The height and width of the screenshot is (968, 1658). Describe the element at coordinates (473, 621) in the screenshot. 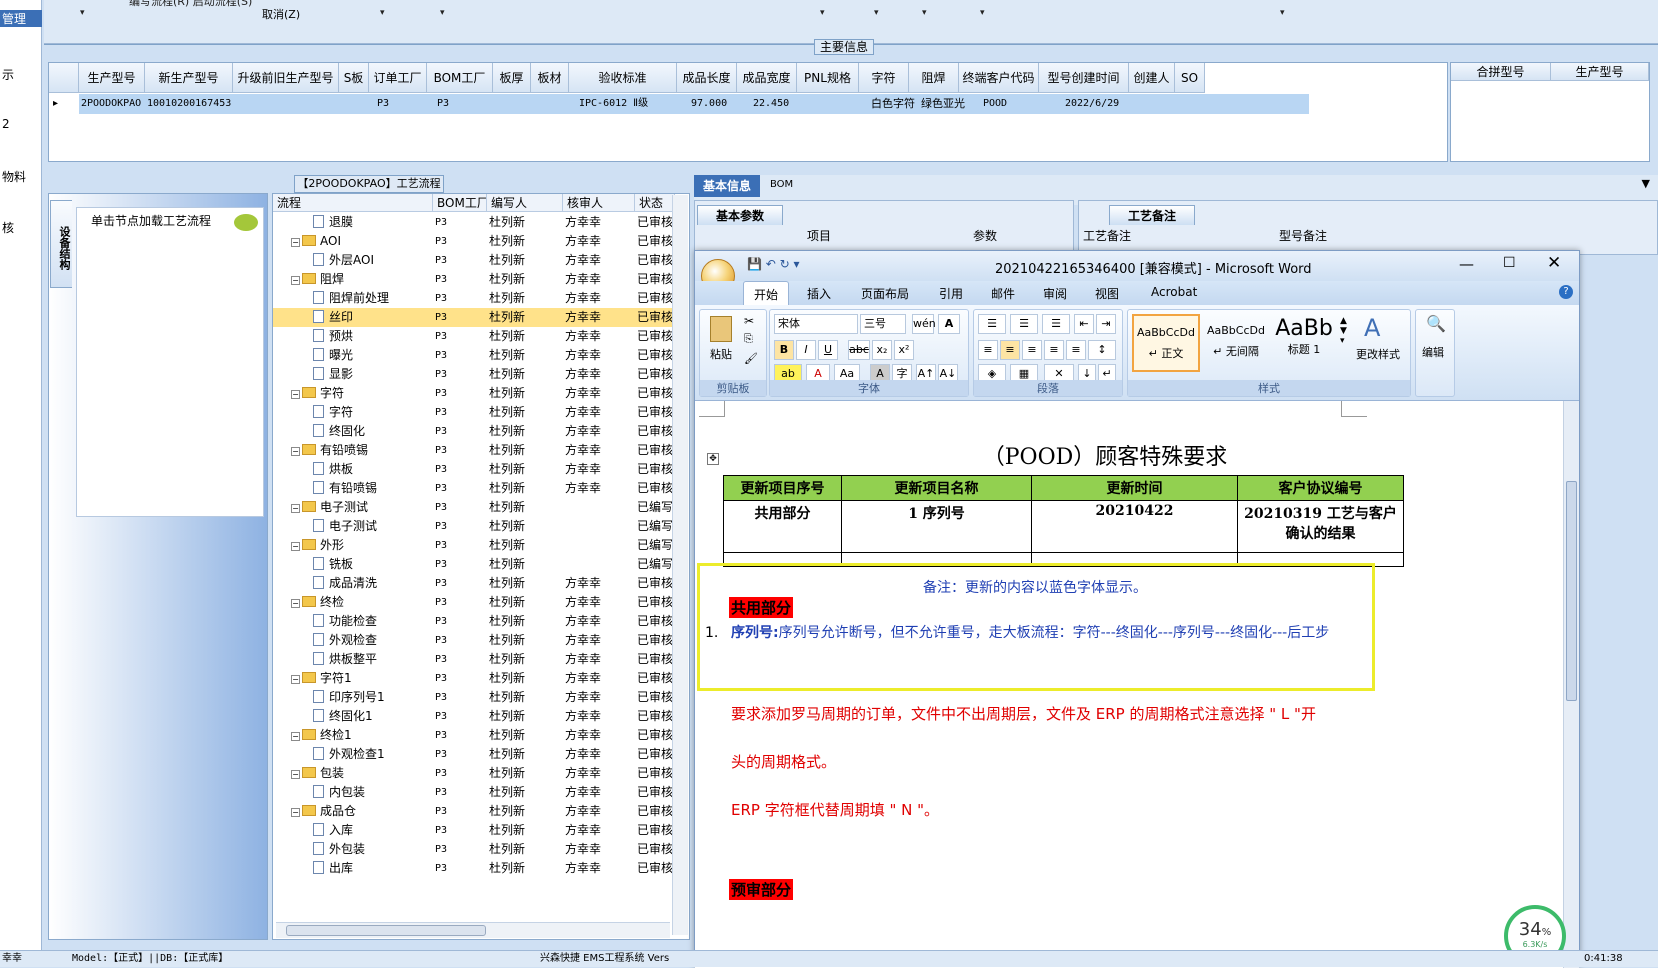

I see `tree-row: 功能检查 P3 杜列新 方幸幸 已审核` at that location.